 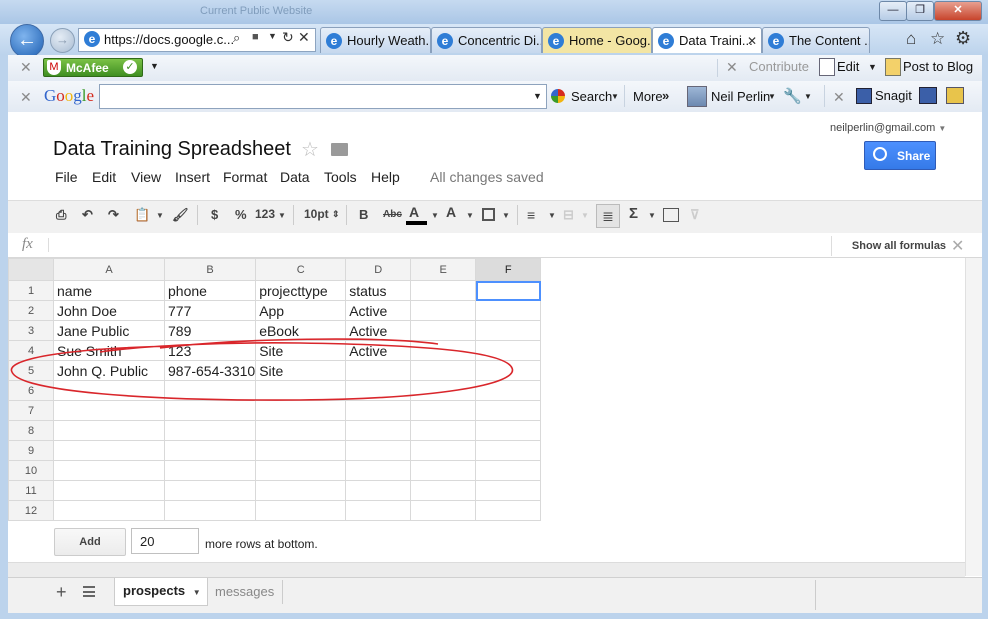 What do you see at coordinates (301, 390) in the screenshot?
I see `cell-c6` at bounding box center [301, 390].